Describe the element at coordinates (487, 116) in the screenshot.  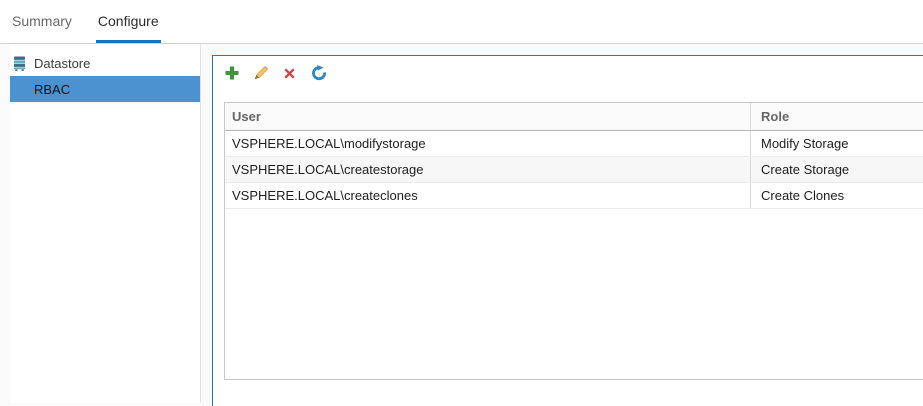
I see `column-header-user: User` at that location.